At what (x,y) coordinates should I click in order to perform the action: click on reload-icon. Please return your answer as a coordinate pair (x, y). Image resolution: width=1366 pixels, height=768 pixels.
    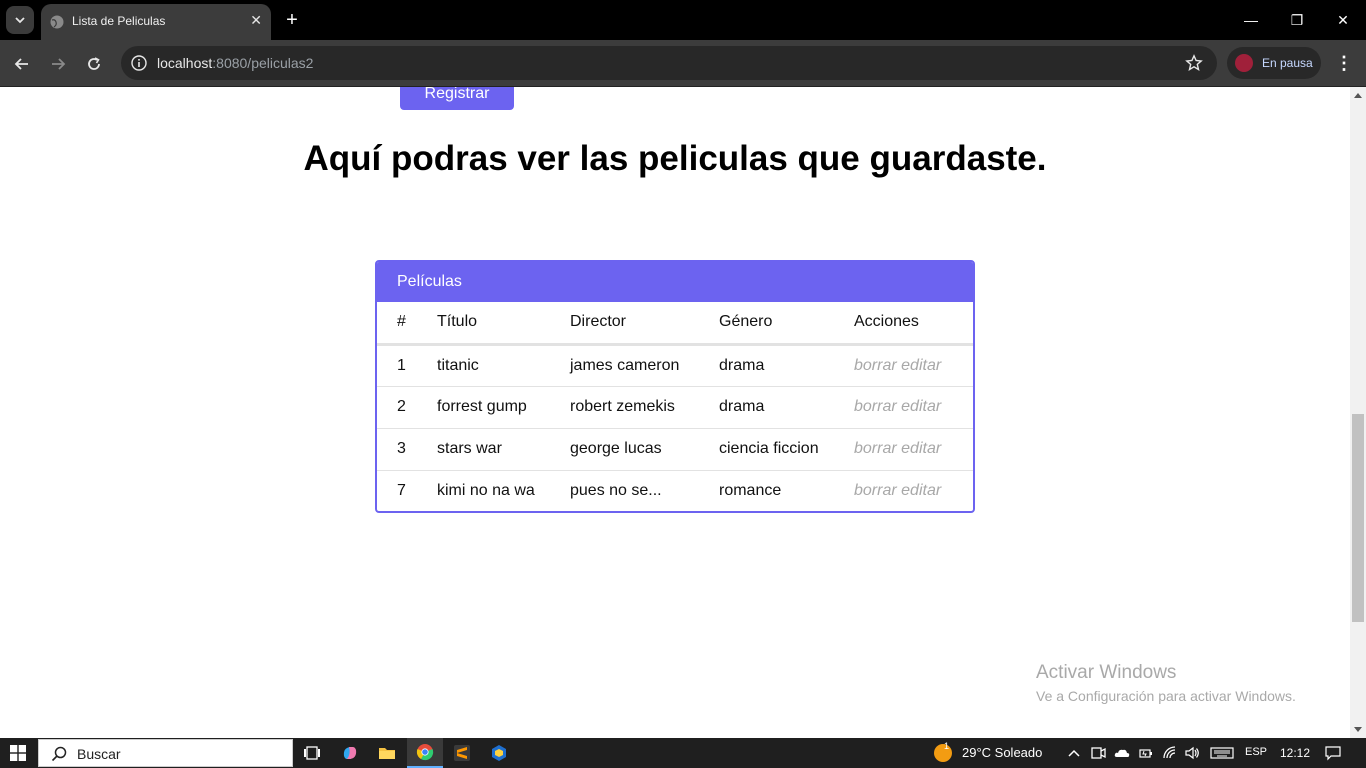
    Looking at the image, I should click on (94, 64).